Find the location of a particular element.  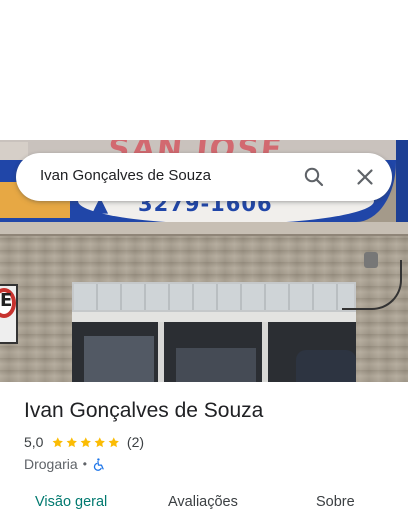

place-tabs: Visão geral Avaliações Sobre is located at coordinates (204, 503).